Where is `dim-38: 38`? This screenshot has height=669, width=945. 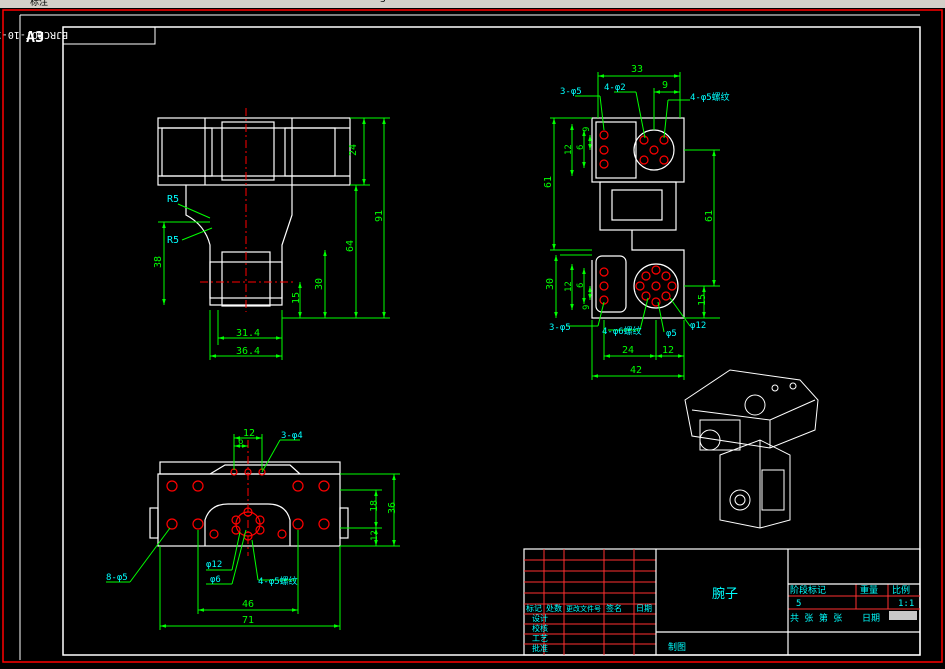
dim-38: 38 is located at coordinates (158, 262).